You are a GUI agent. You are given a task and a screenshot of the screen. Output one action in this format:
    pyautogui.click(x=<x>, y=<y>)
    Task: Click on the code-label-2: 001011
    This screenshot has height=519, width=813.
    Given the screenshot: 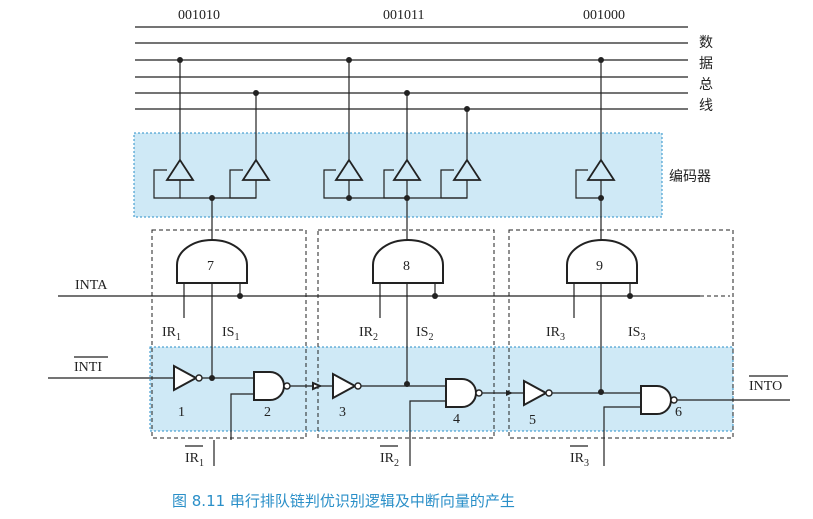 What is the action you would take?
    pyautogui.click(x=403, y=15)
    